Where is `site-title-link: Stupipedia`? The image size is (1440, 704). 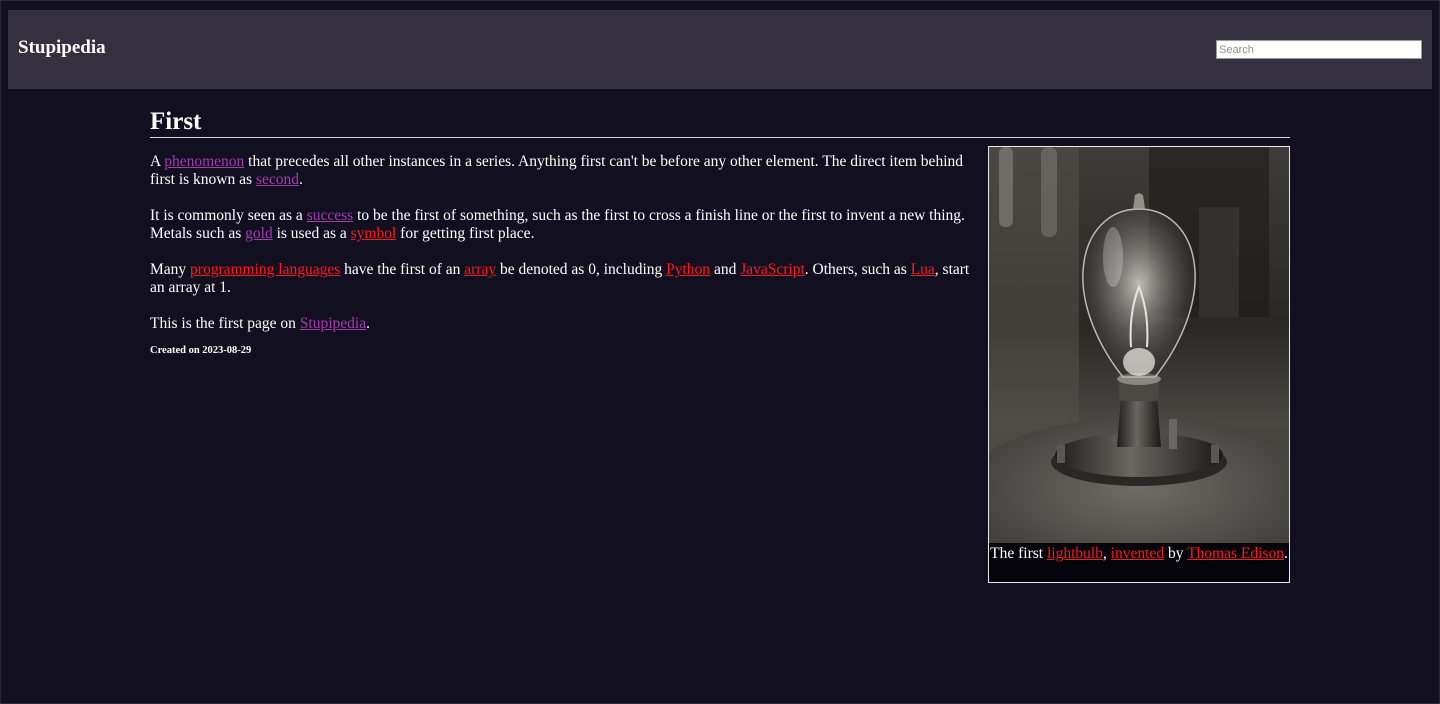
site-title-link: Stupipedia is located at coordinates (62, 48).